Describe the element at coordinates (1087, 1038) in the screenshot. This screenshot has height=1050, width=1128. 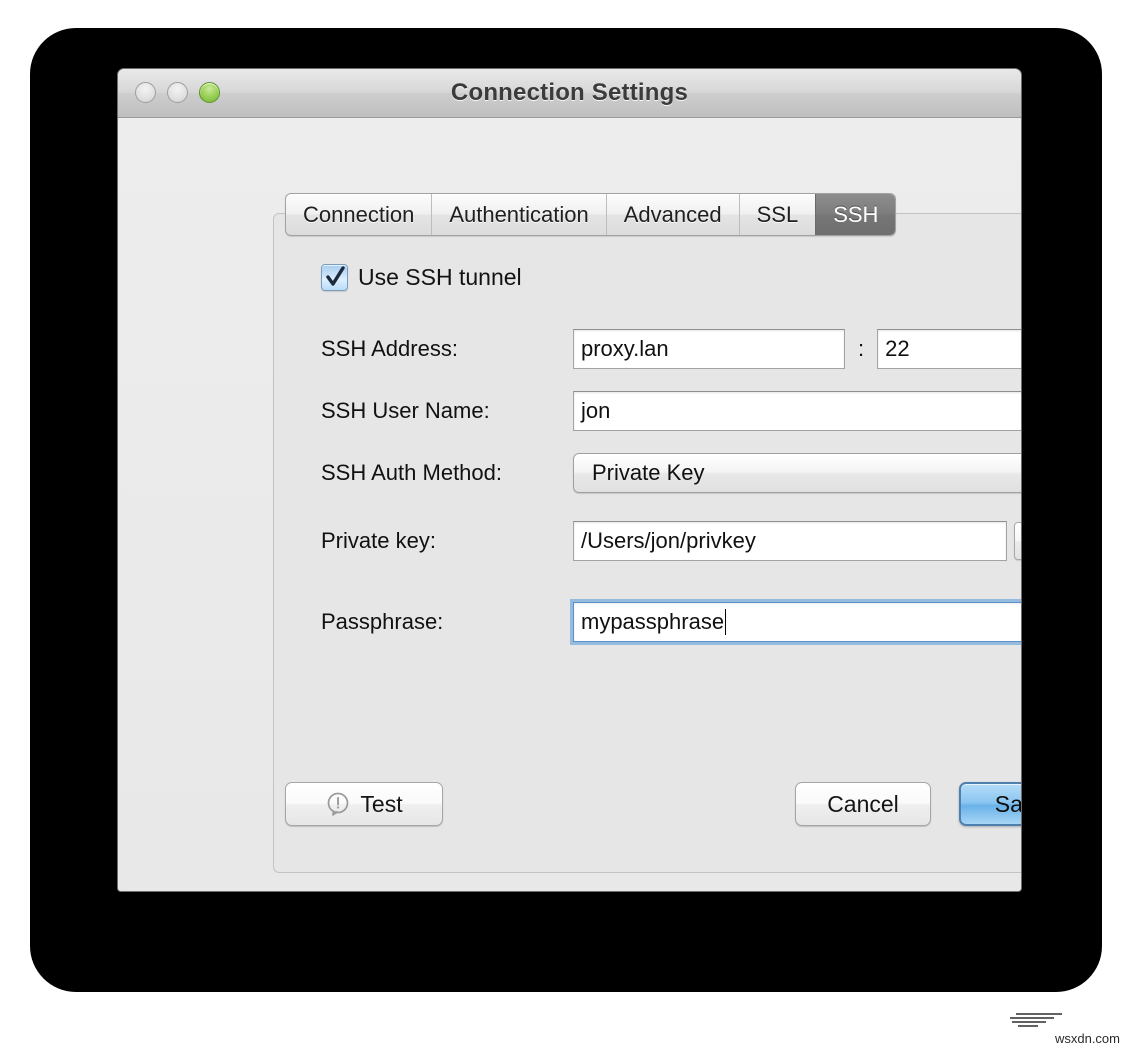
I see `watermark-text: wsxdn.com` at that location.